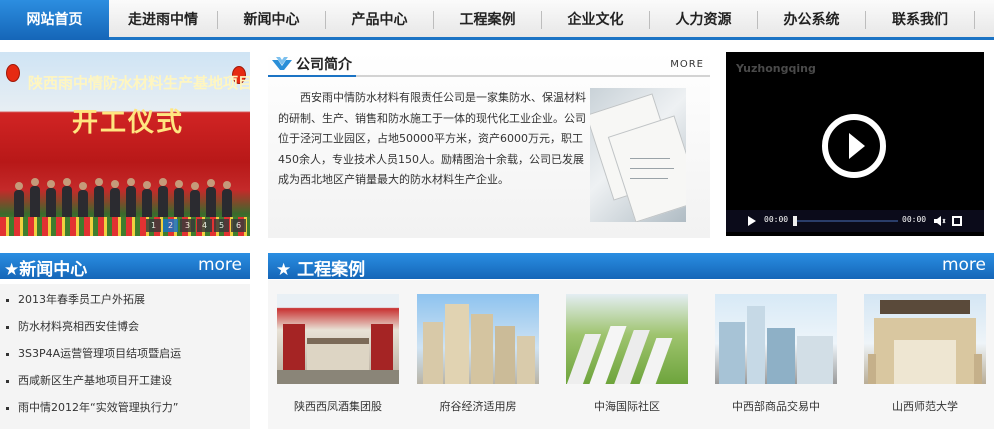 The width and height of the screenshot is (994, 429). I want to click on news-section-title: ★新闻中心, so click(46, 270).